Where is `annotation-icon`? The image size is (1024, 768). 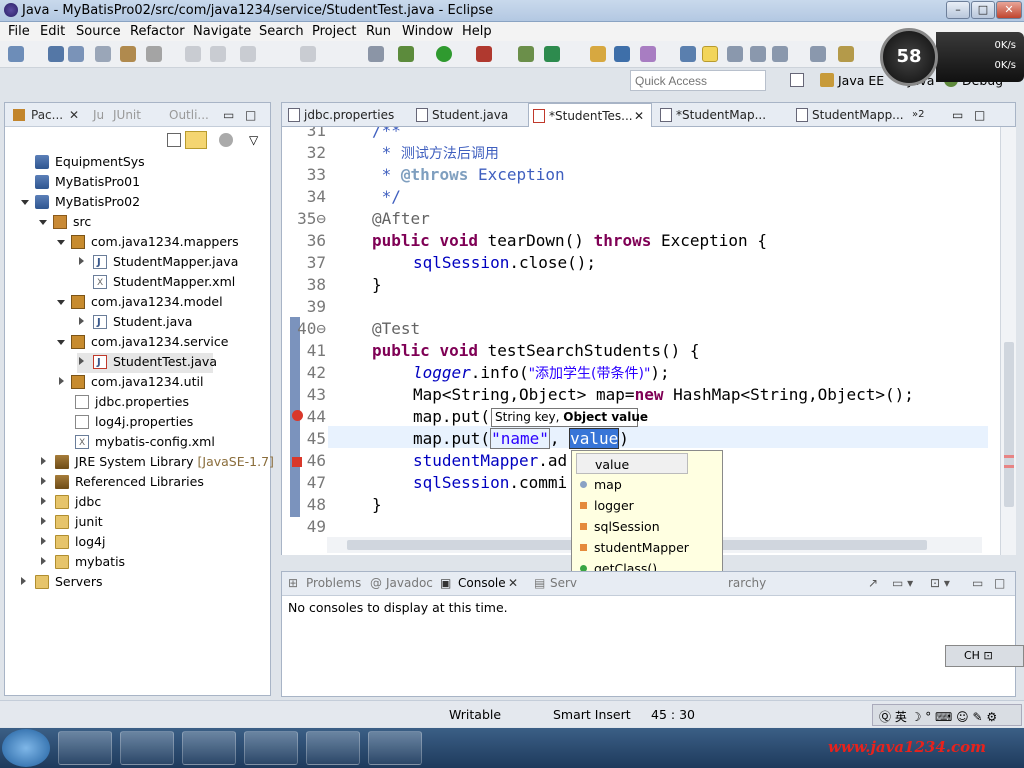
annotation-icon is located at coordinates (688, 54).